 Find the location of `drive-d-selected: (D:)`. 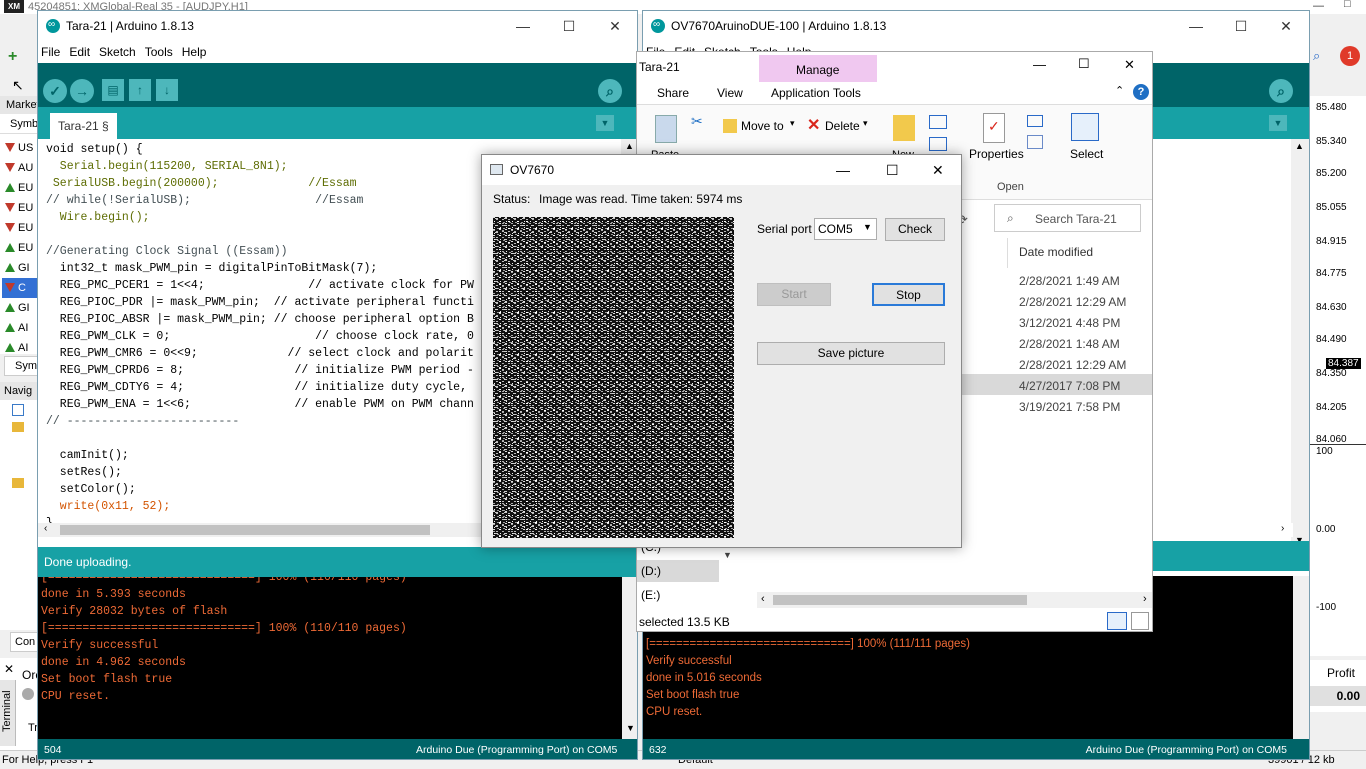

drive-d-selected: (D:) is located at coordinates (678, 571).